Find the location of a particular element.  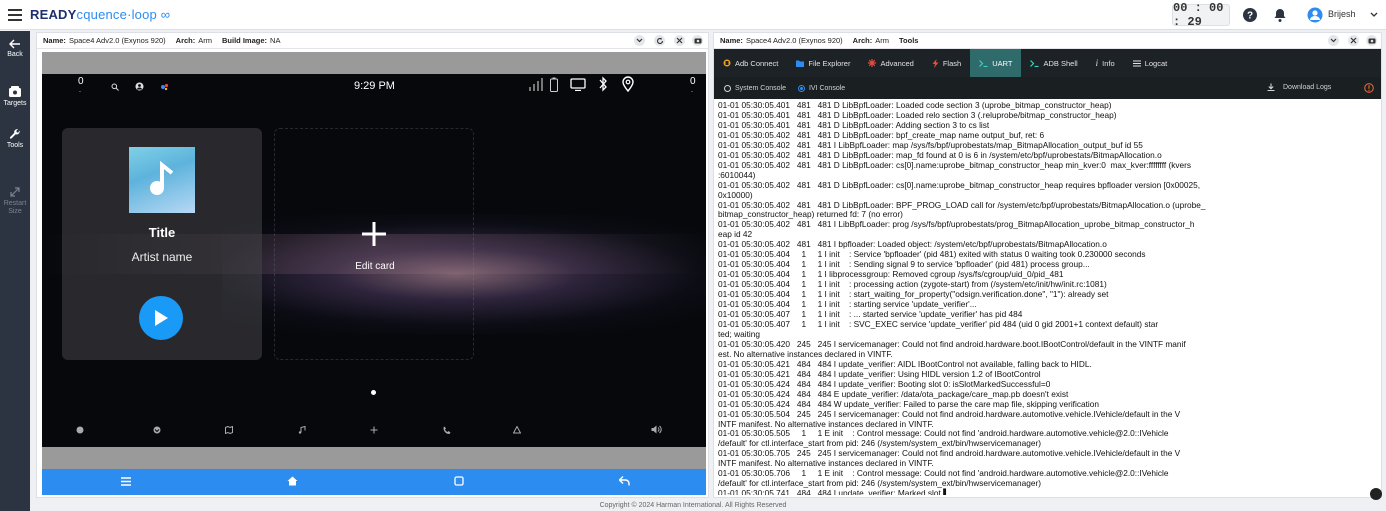

tab-flash: Flash is located at coordinates (946, 63).